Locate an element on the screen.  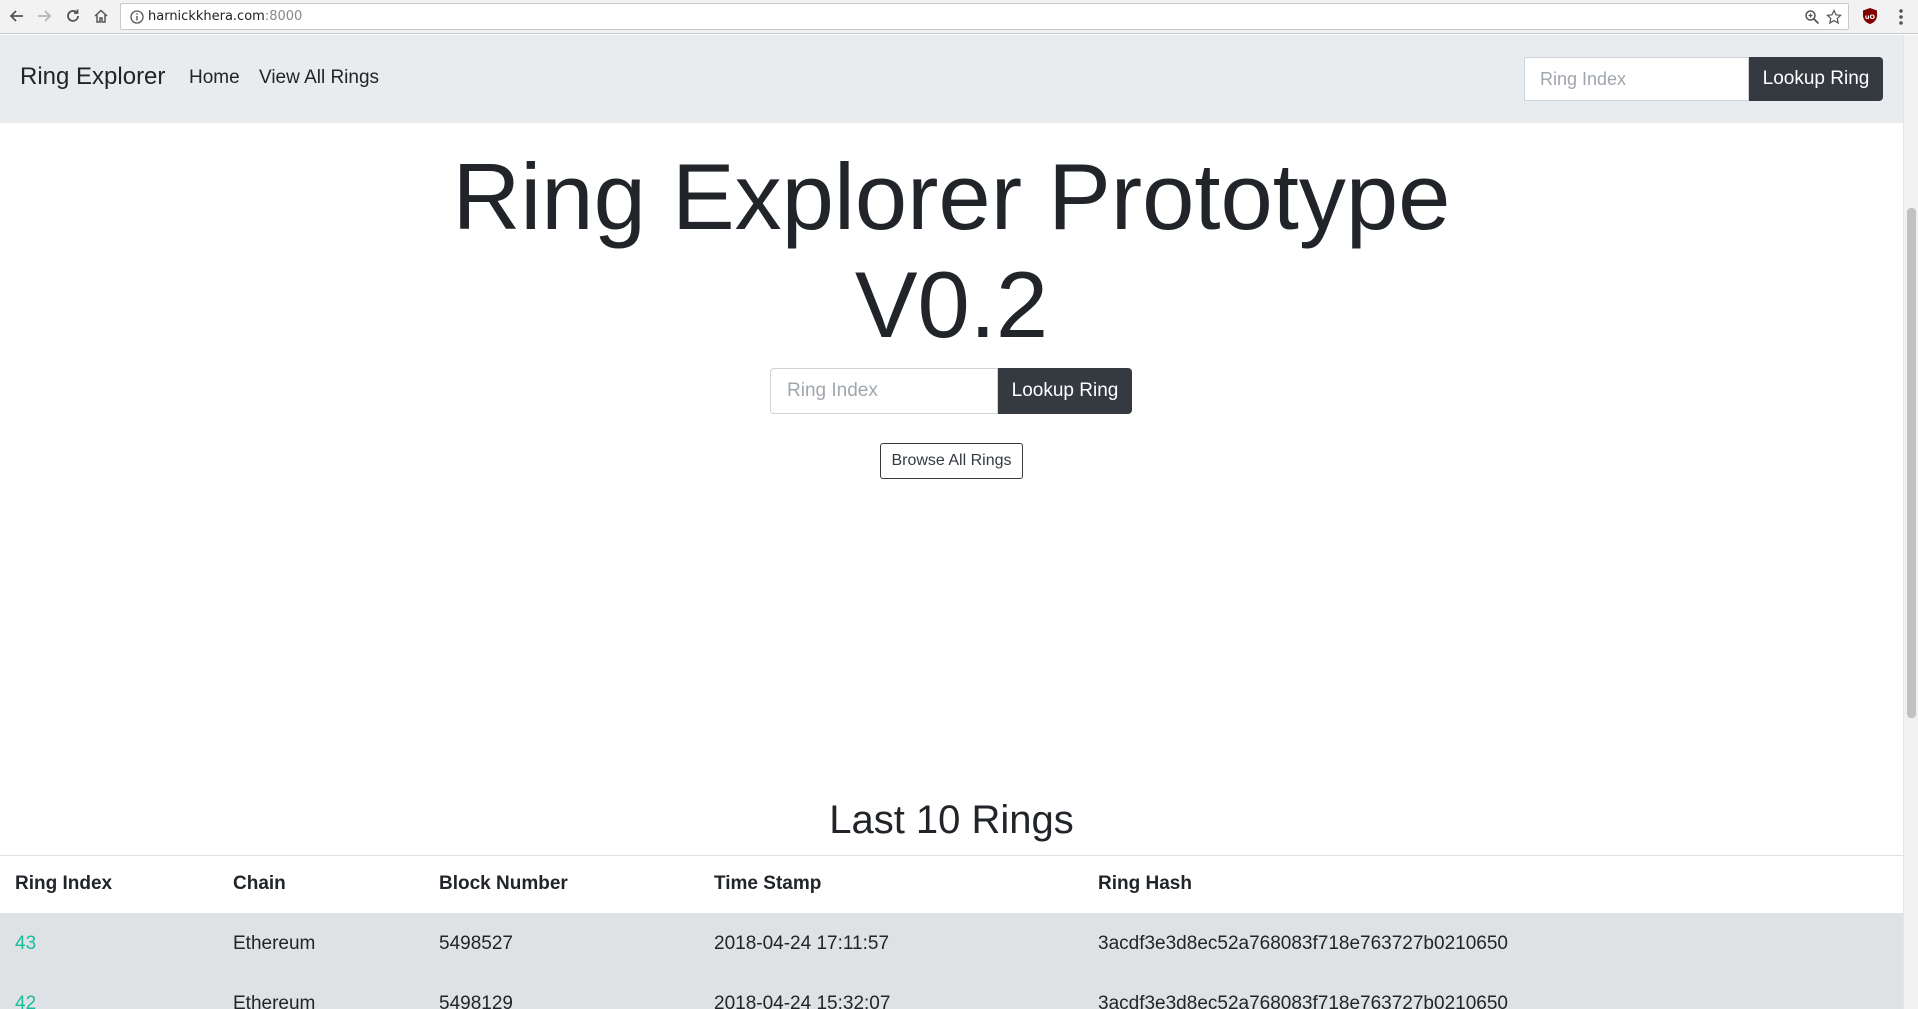
navbar-ring-index-input is located at coordinates (1636, 79).